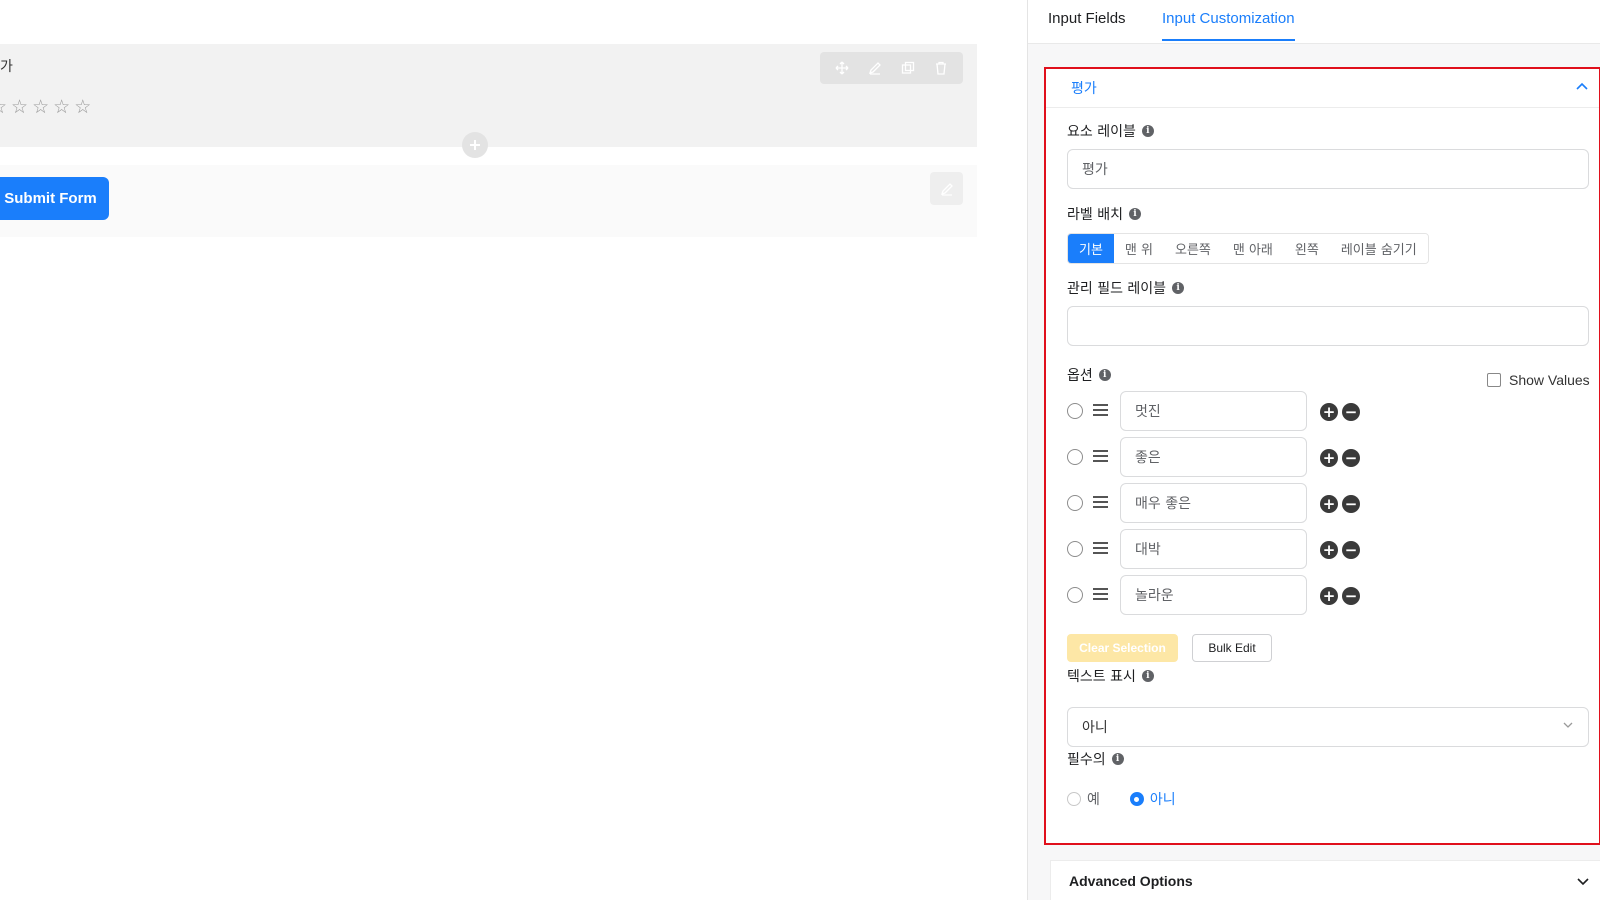 The width and height of the screenshot is (1600, 900). Describe the element at coordinates (1086, 760) in the screenshot. I see `required-text: 필수의` at that location.